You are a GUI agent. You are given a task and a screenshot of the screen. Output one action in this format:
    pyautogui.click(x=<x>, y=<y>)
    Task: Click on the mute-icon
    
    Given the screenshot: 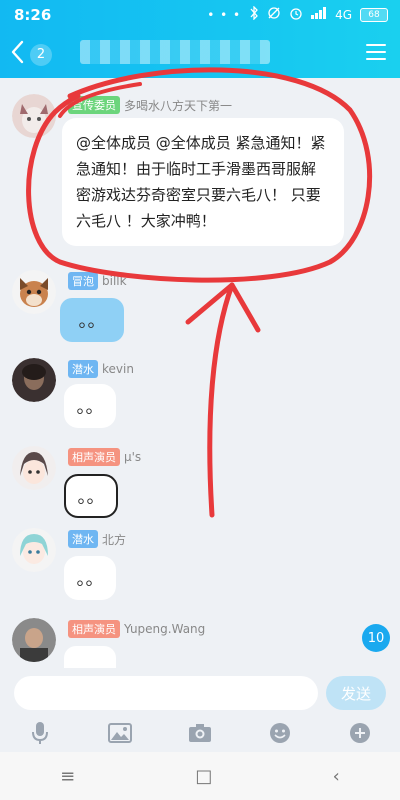 What is the action you would take?
    pyautogui.click(x=274, y=14)
    